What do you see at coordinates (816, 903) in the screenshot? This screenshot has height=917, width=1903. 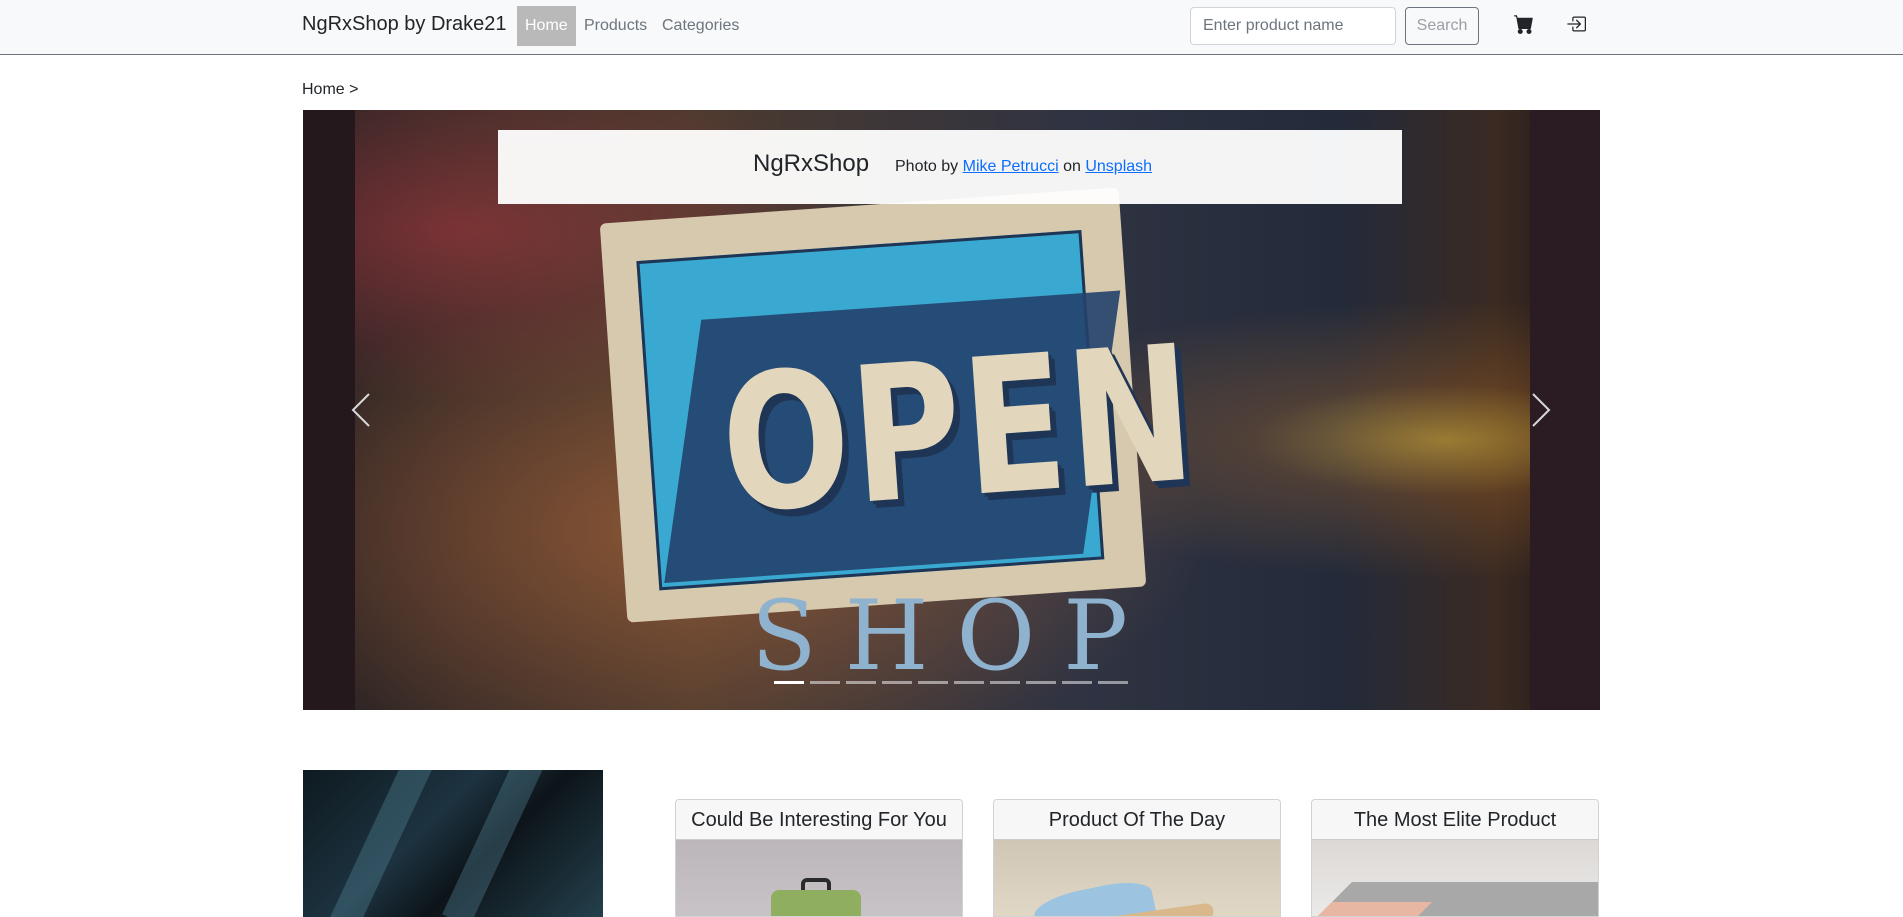 I see `suitcase-body` at bounding box center [816, 903].